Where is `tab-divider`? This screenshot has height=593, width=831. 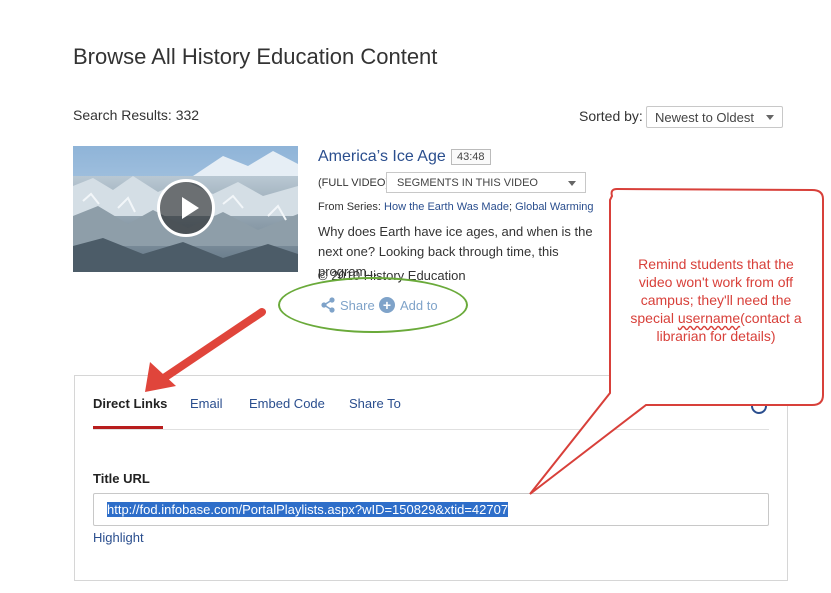
tab-divider is located at coordinates (431, 429).